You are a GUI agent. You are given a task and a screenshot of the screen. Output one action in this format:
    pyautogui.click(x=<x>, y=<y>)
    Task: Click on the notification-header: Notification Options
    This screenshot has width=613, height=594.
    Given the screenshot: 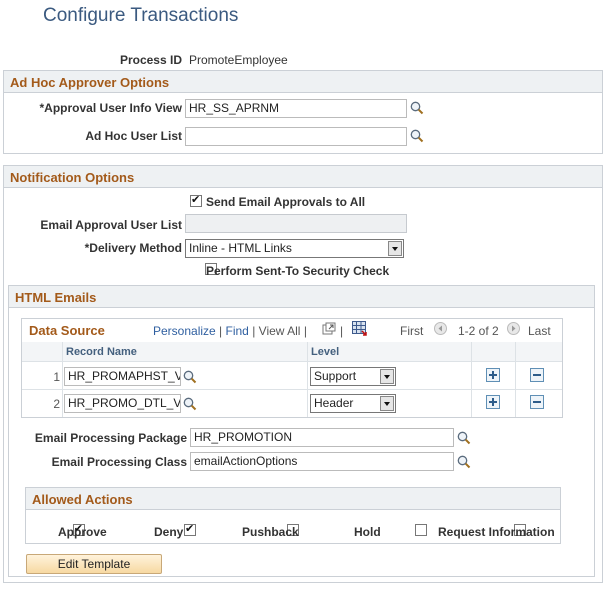 What is the action you would take?
    pyautogui.click(x=303, y=177)
    